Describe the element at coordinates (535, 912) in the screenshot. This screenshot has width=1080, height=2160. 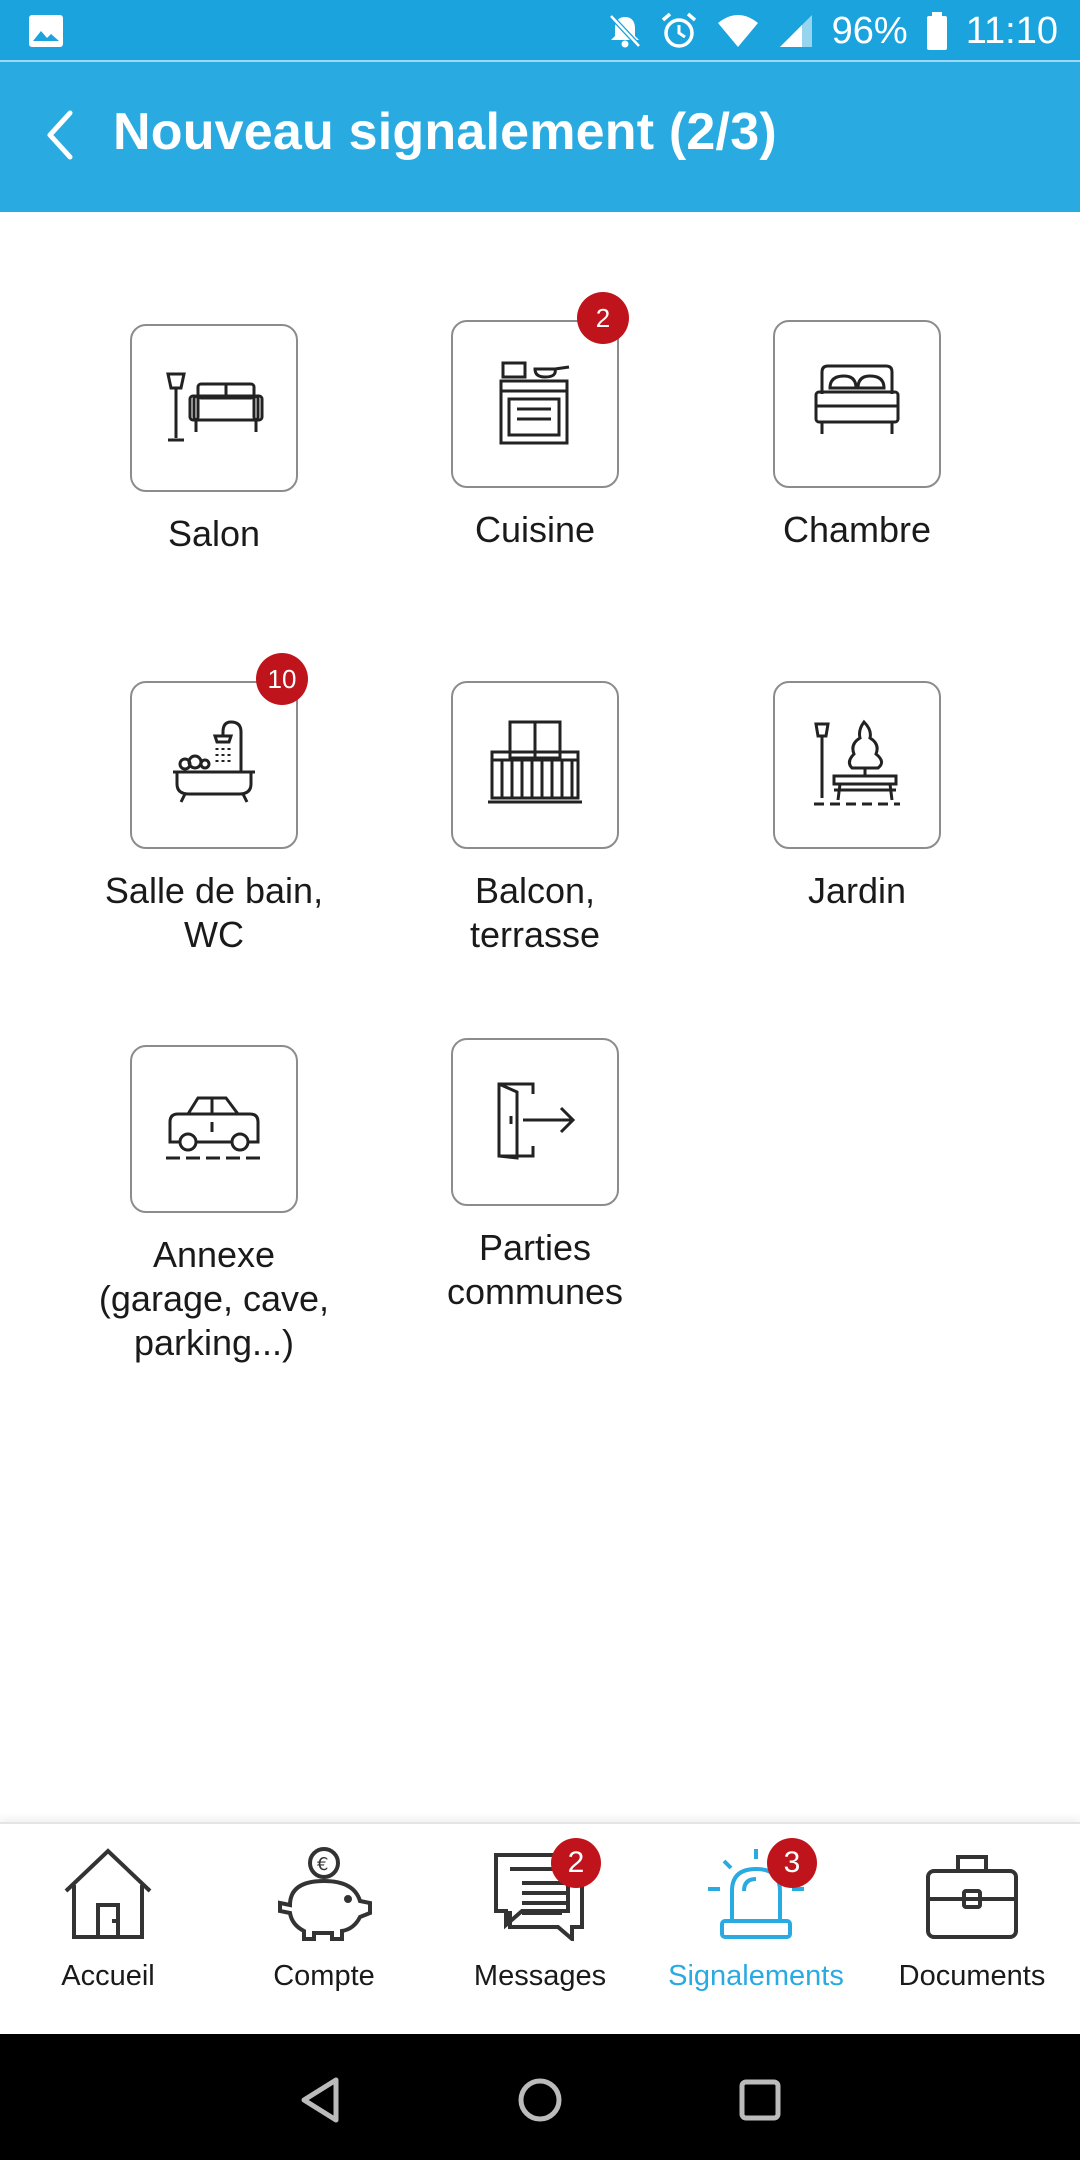
I see `category-label: Balcon, terrasse` at that location.